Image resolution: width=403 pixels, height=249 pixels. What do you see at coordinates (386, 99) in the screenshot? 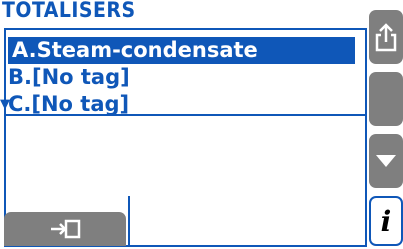
I see `blank-button` at bounding box center [386, 99].